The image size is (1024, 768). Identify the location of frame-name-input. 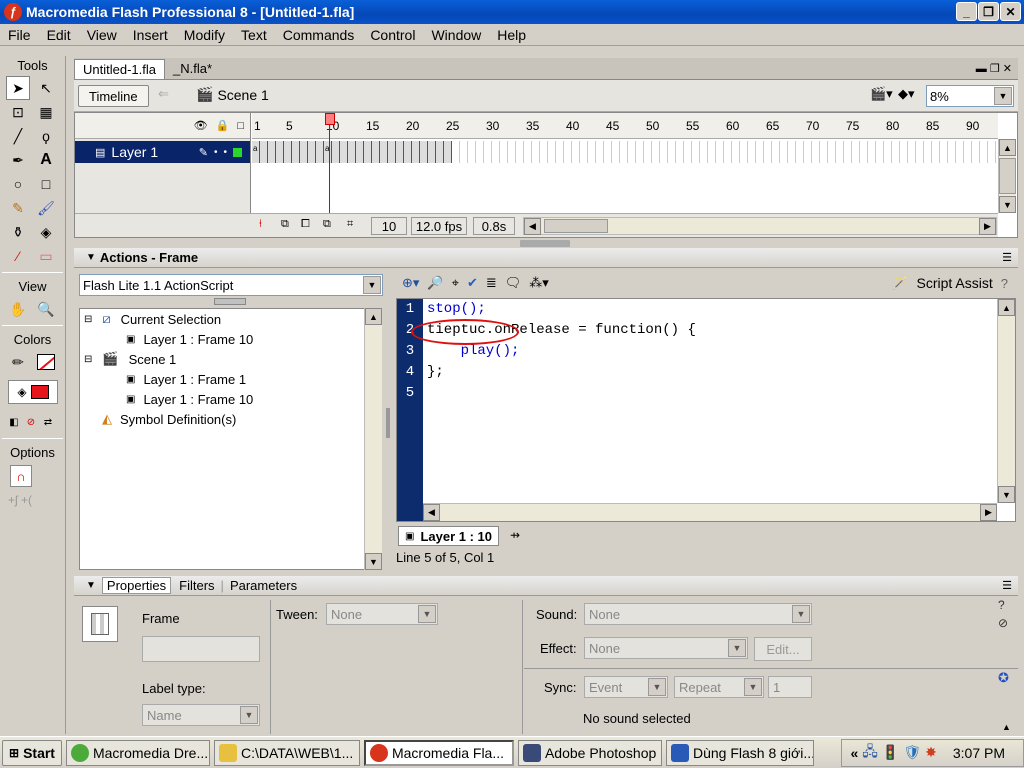
(201, 649).